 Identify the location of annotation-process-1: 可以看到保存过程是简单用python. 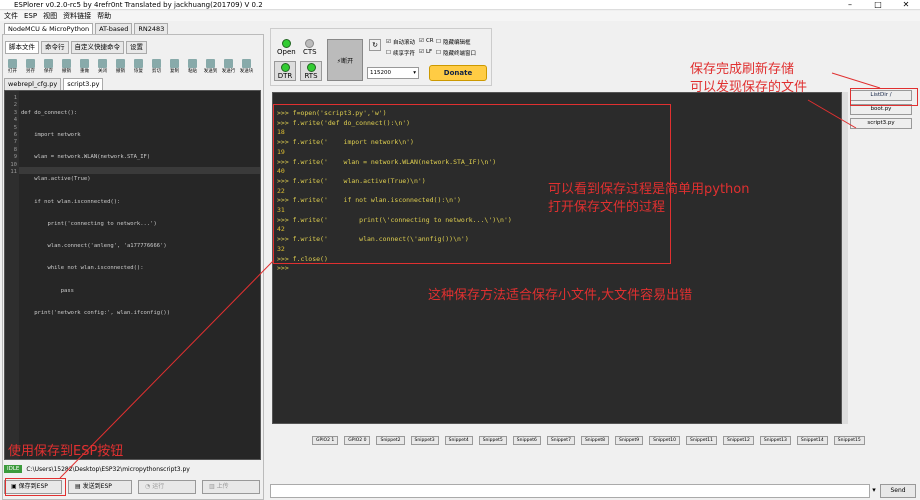
(649, 189).